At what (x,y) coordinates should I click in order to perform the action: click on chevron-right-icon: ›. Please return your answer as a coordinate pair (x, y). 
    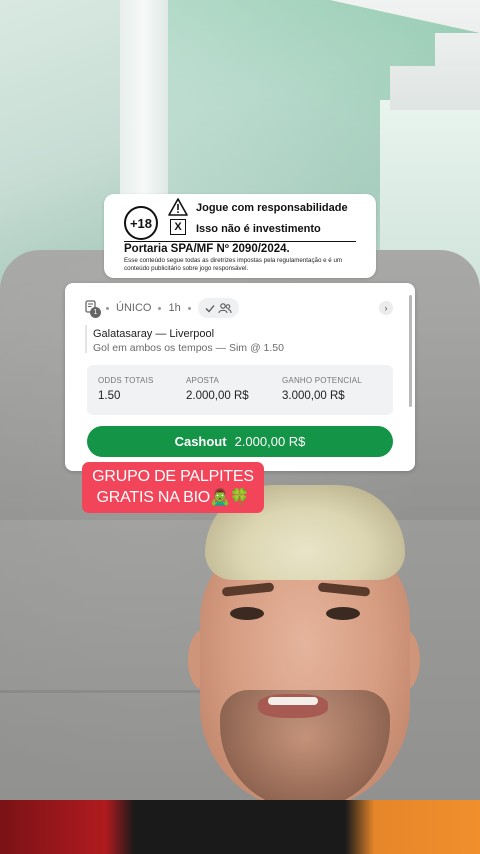
    Looking at the image, I should click on (386, 308).